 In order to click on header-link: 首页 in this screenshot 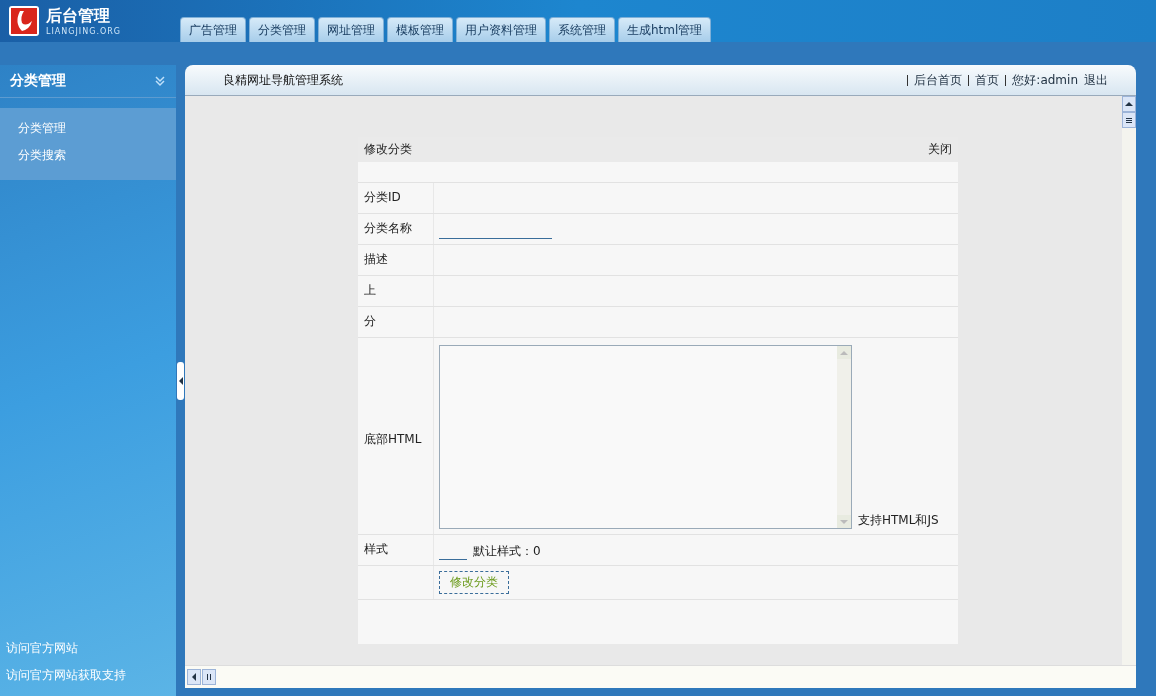, I will do `click(987, 80)`.